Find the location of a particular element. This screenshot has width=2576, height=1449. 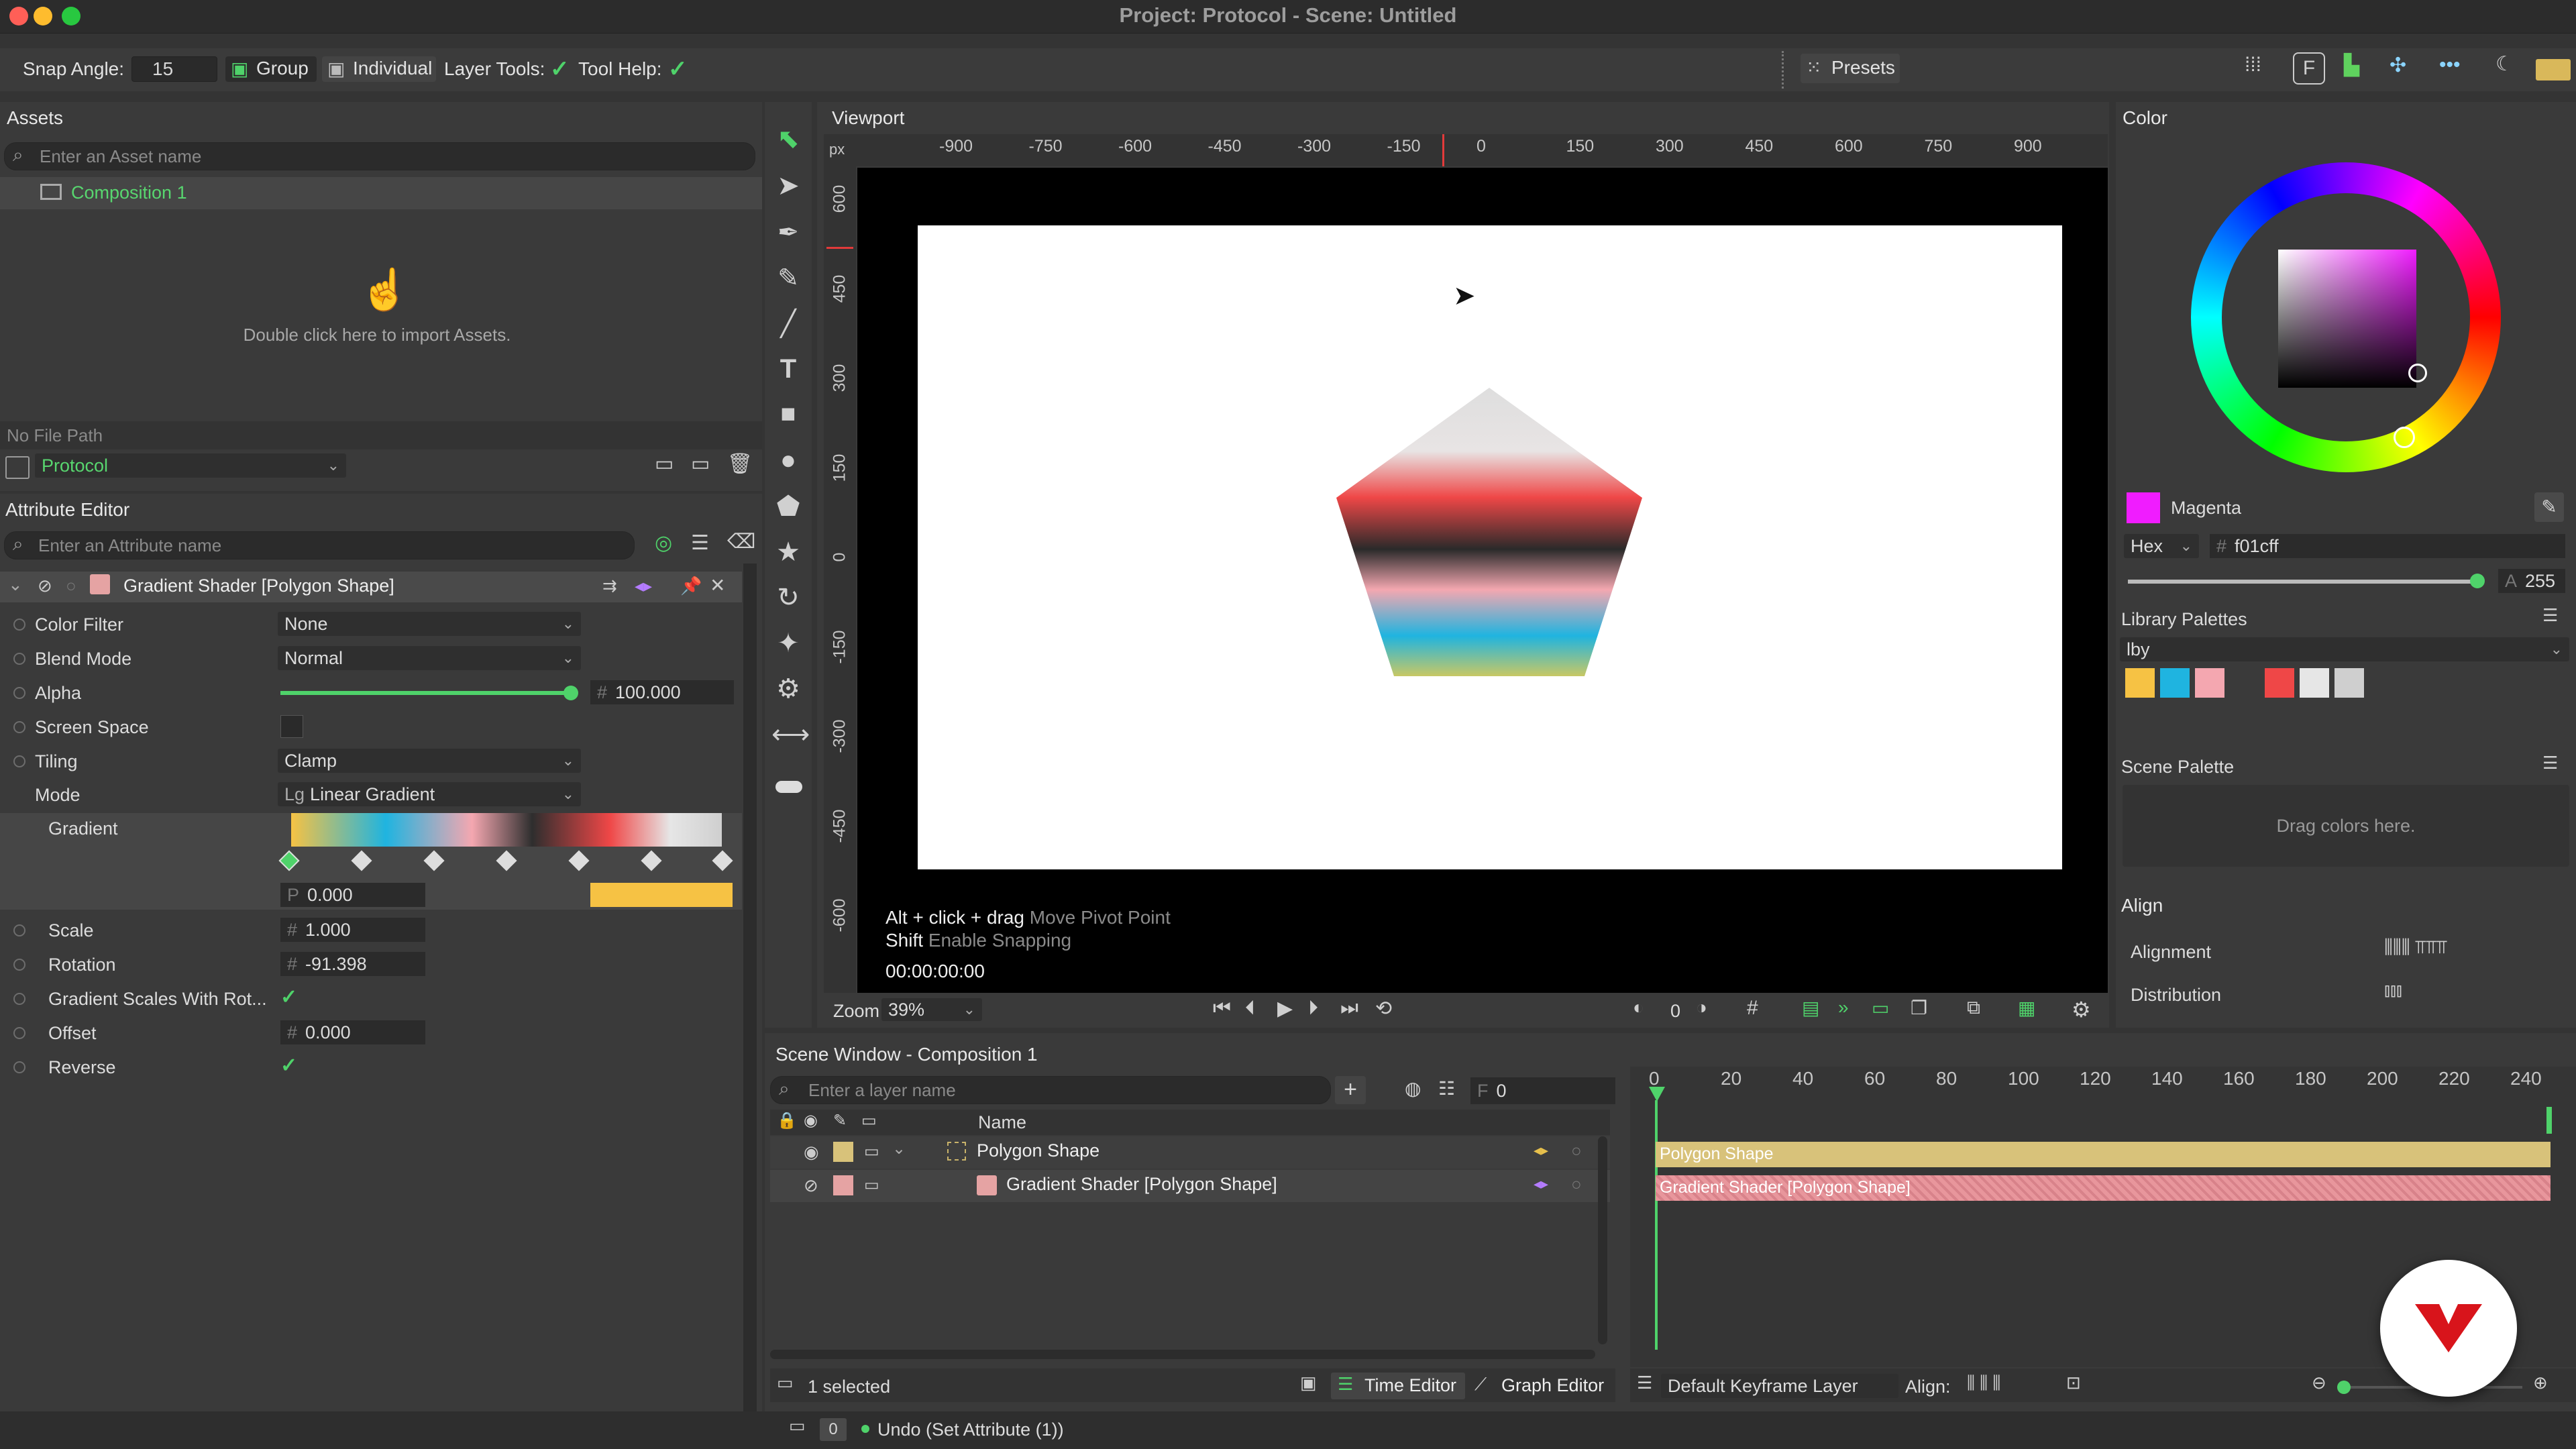

distribute-buttons-icon: ⫾⫾⫾ is located at coordinates (2393, 990).